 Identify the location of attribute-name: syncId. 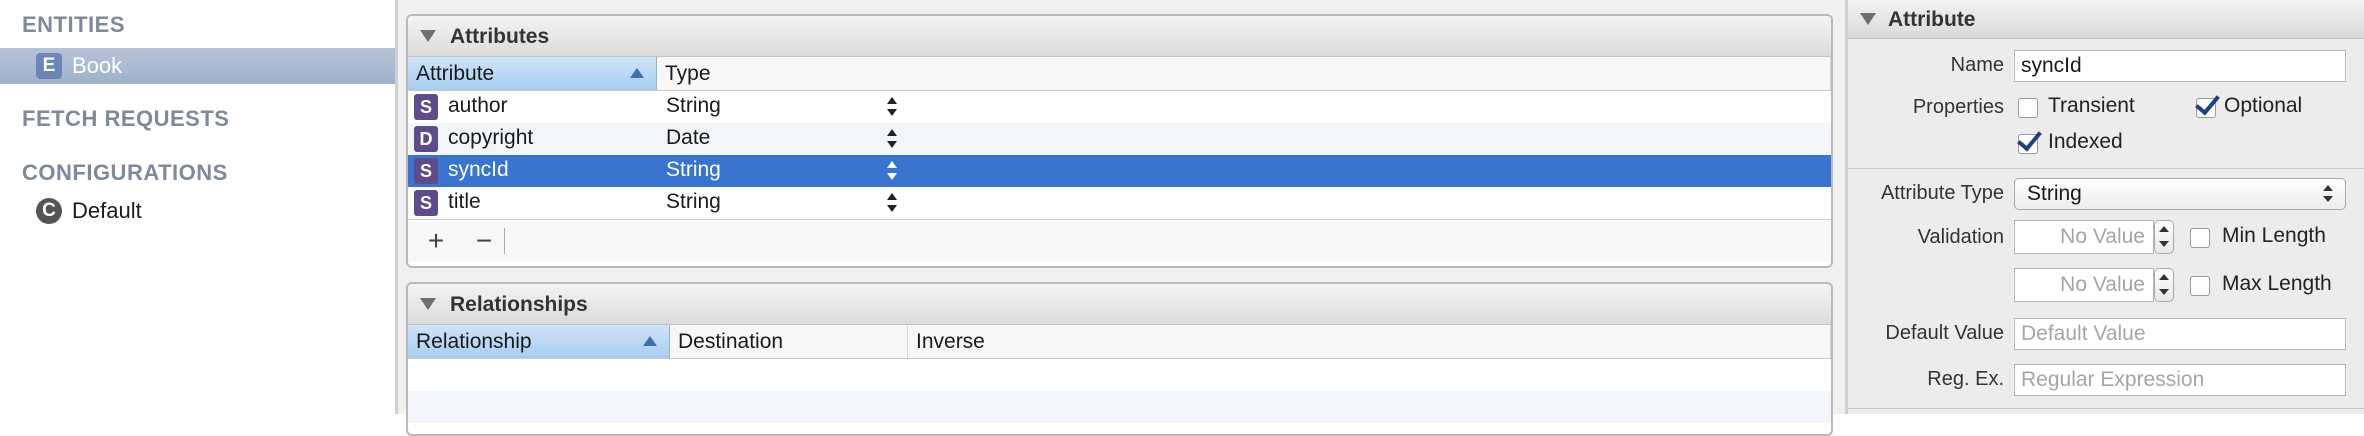
(478, 169).